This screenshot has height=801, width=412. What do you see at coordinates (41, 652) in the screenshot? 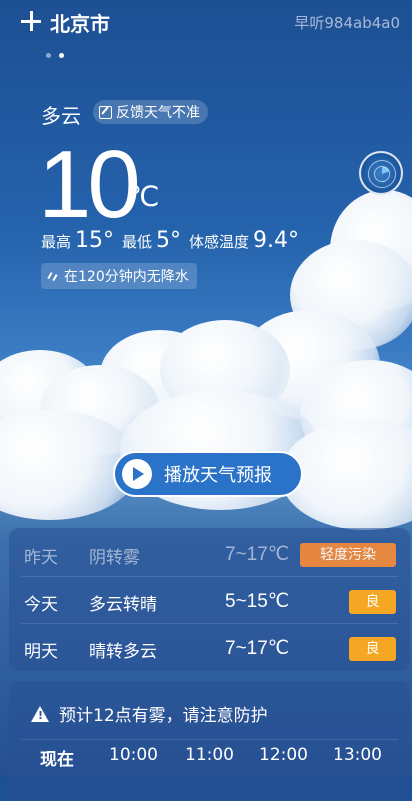
I see `forecast-day: 明天` at bounding box center [41, 652].